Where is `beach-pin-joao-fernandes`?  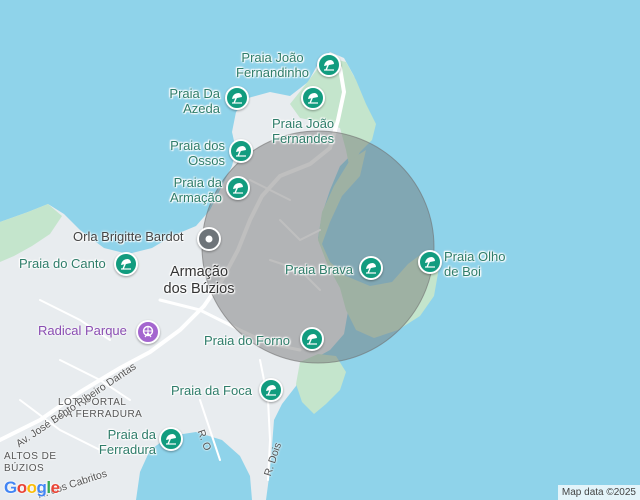
beach-pin-joao-fernandes is located at coordinates (313, 98).